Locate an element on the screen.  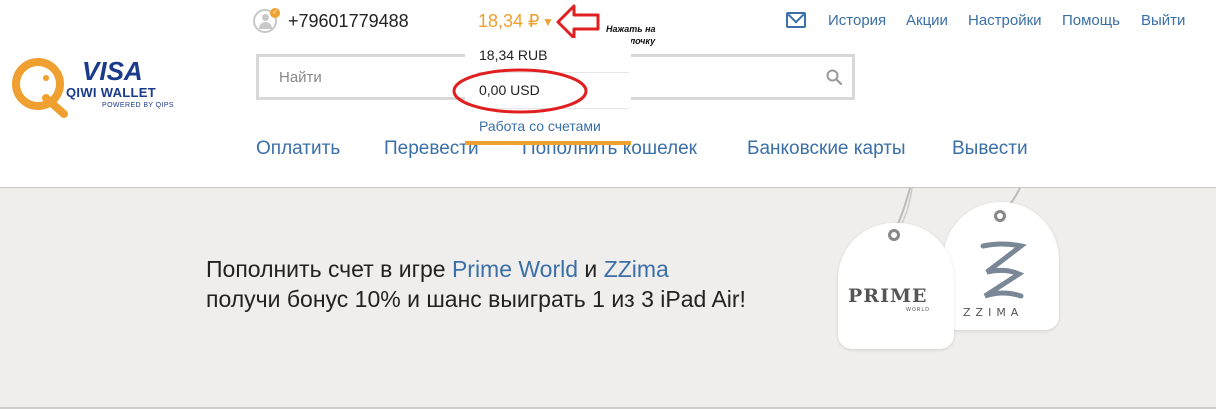
balance-dropdown-arrow-icon: ▼ is located at coordinates (548, 22).